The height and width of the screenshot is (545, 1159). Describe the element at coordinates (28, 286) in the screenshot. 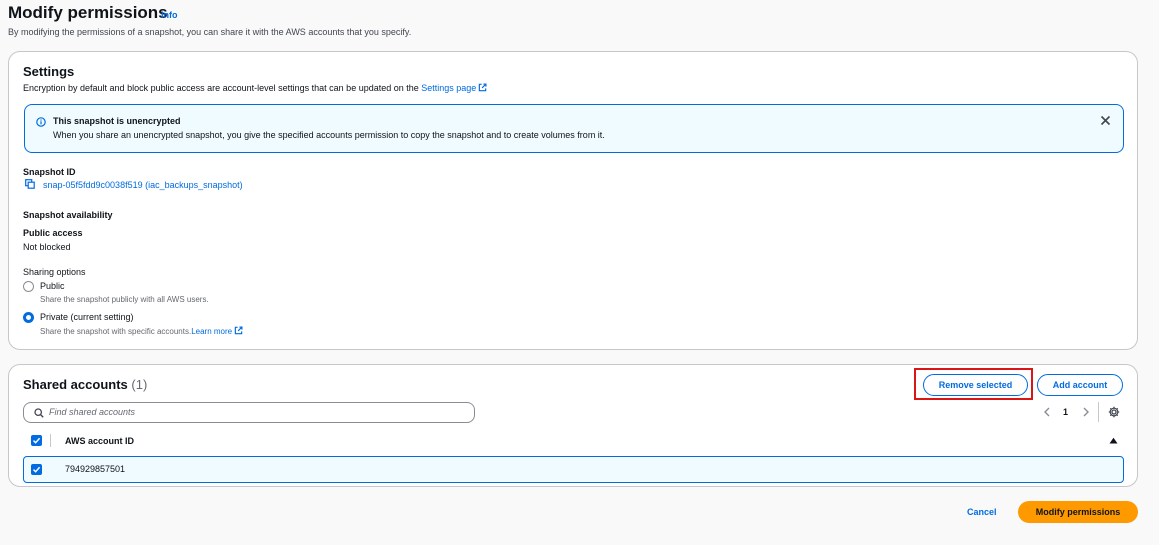

I see `public-radio` at that location.